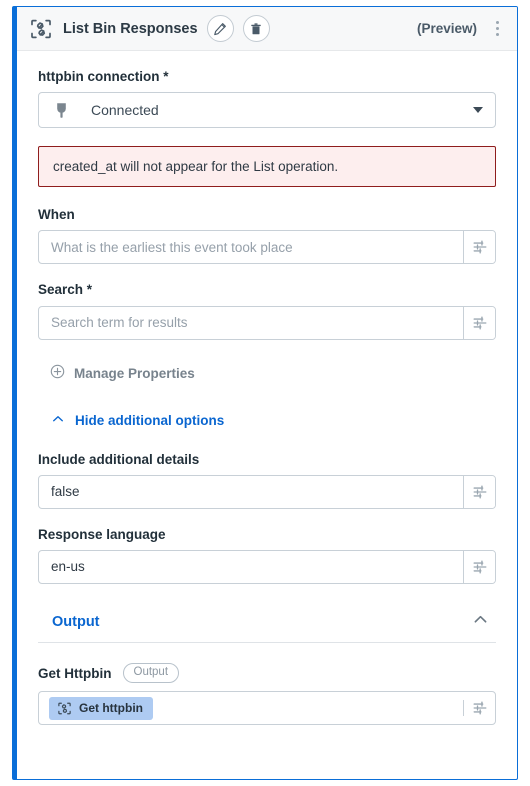 This screenshot has width=530, height=786. Describe the element at coordinates (130, 28) in the screenshot. I see `page-title: List Bin Responses` at that location.